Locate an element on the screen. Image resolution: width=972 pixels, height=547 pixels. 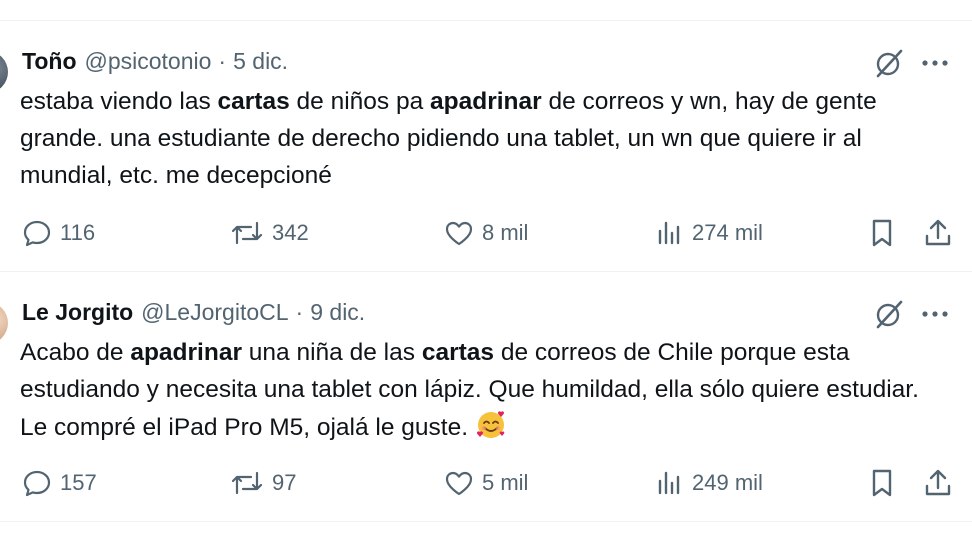
tweet-header: Toño @psicotonio · 5 dic. is located at coordinates (155, 61).